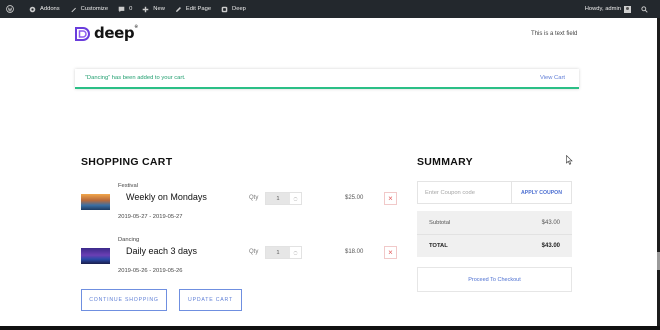 The height and width of the screenshot is (330, 660). What do you see at coordinates (354, 198) in the screenshot?
I see `item-price: $25.00` at bounding box center [354, 198].